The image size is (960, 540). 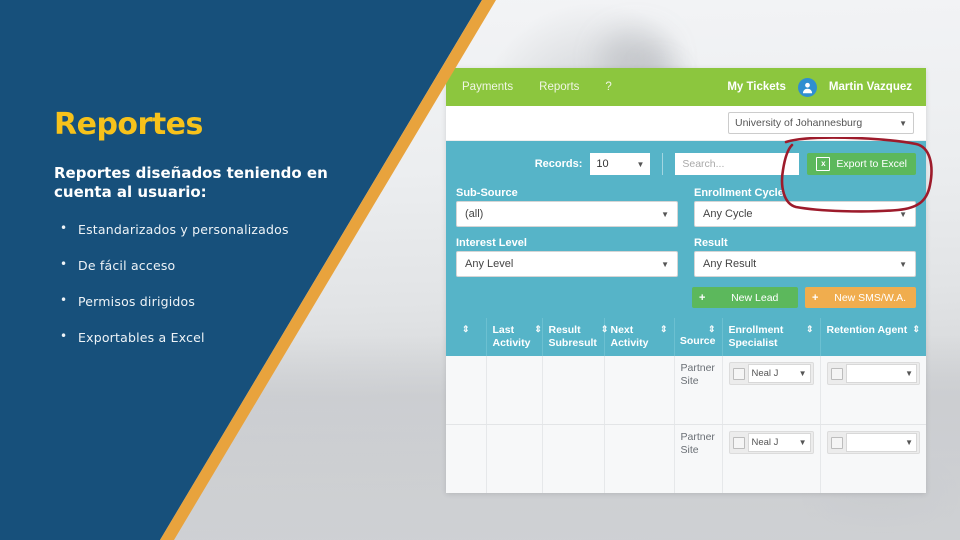 What do you see at coordinates (567, 214) in the screenshot?
I see `filter-select-sub-source: (all) ▼` at bounding box center [567, 214].